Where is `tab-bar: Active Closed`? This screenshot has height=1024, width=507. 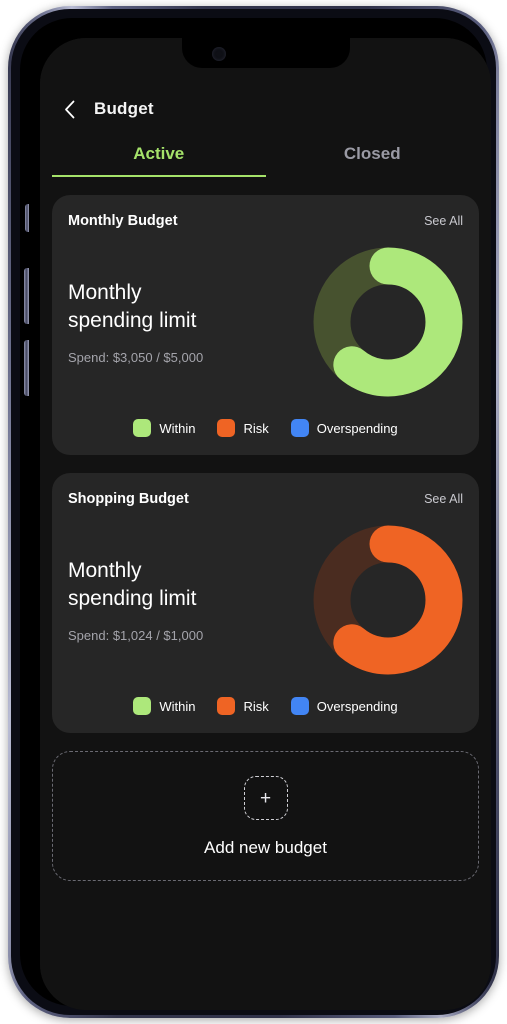 tab-bar: Active Closed is located at coordinates (265, 160).